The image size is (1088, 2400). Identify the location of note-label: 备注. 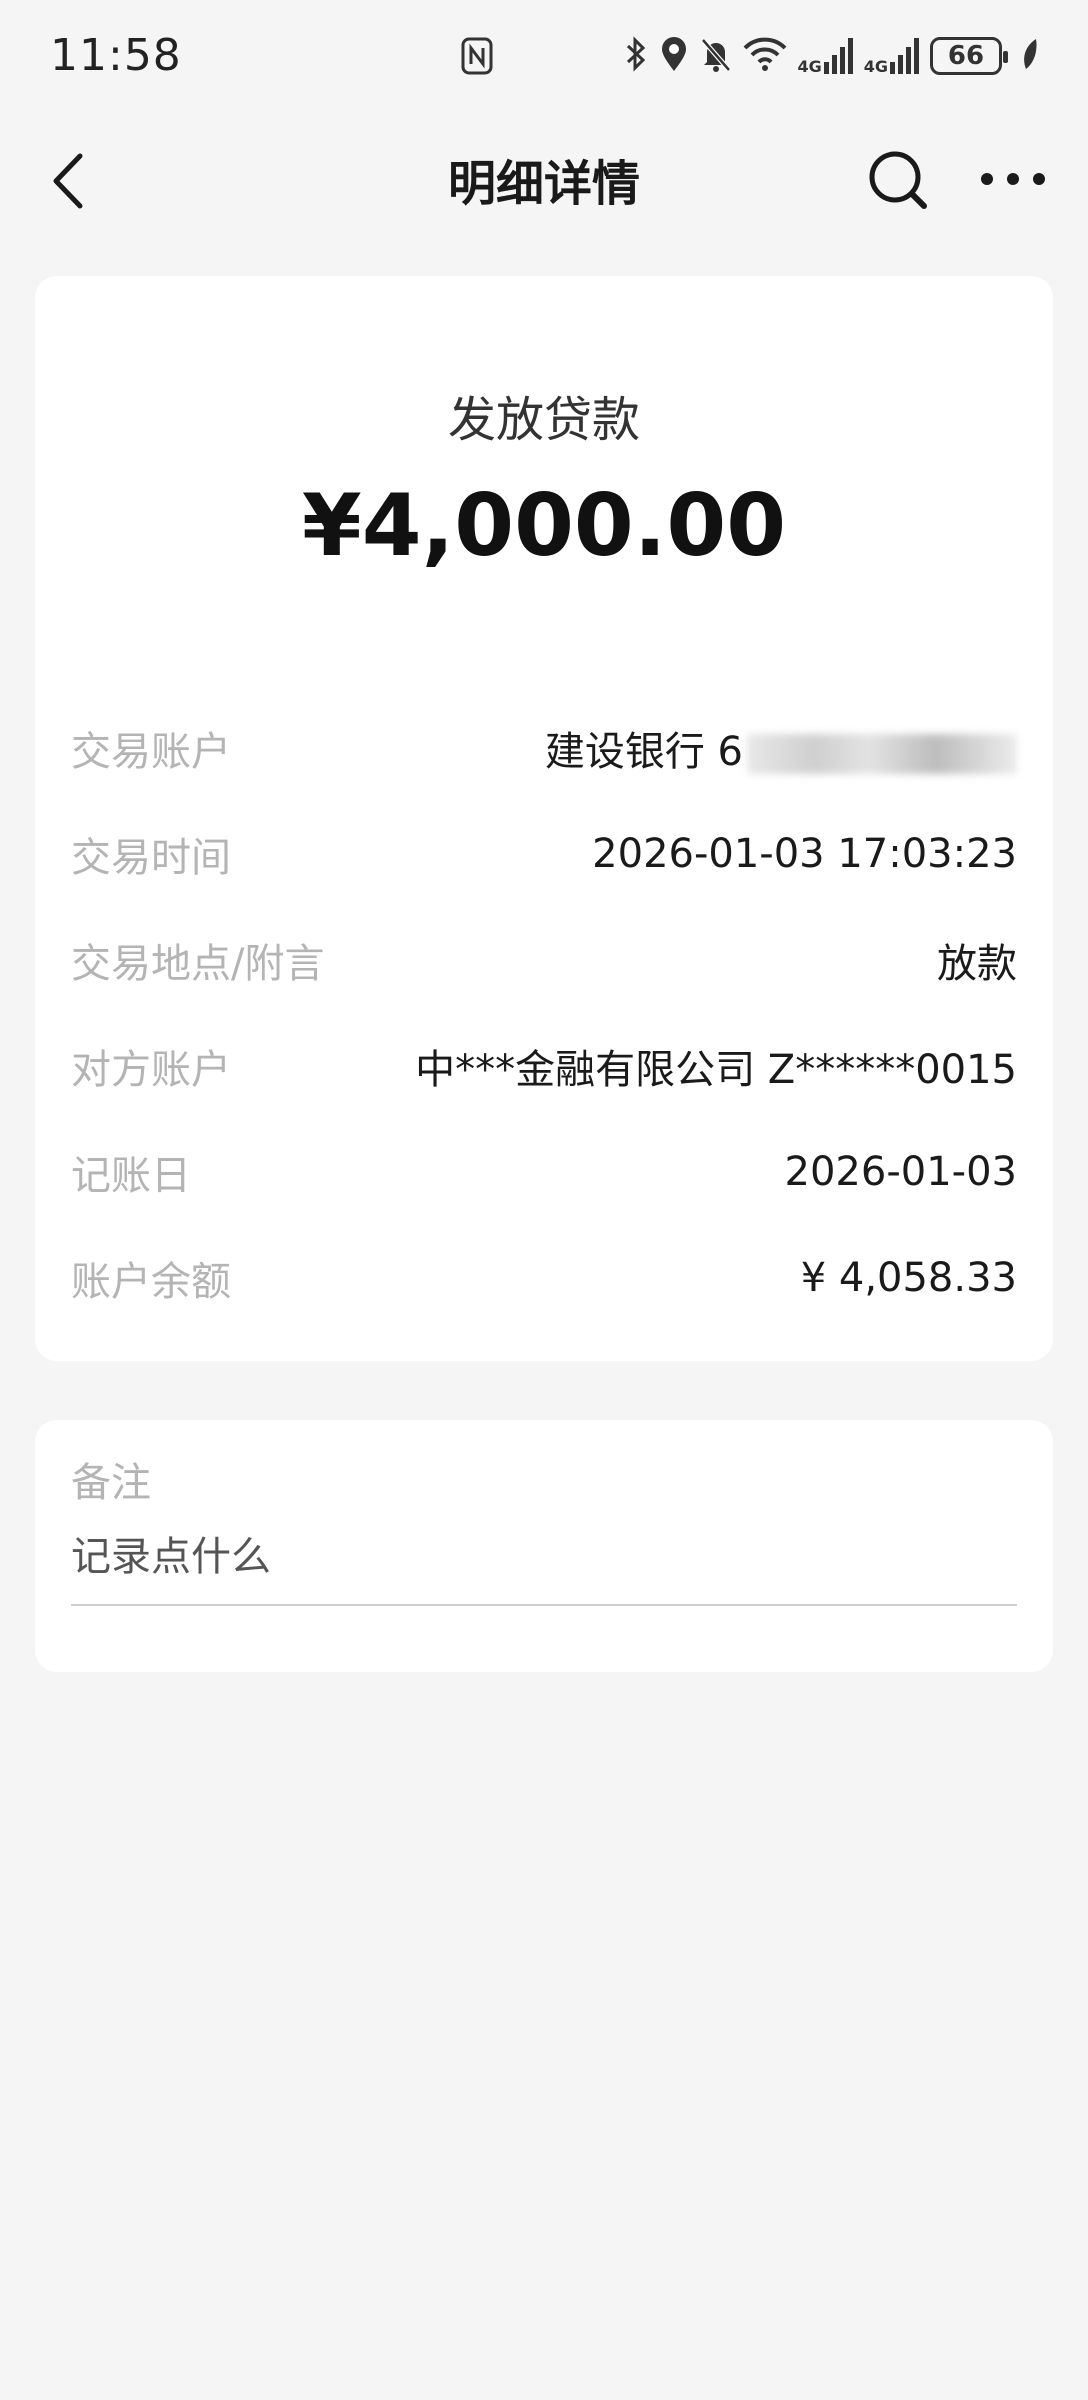
(111, 1483).